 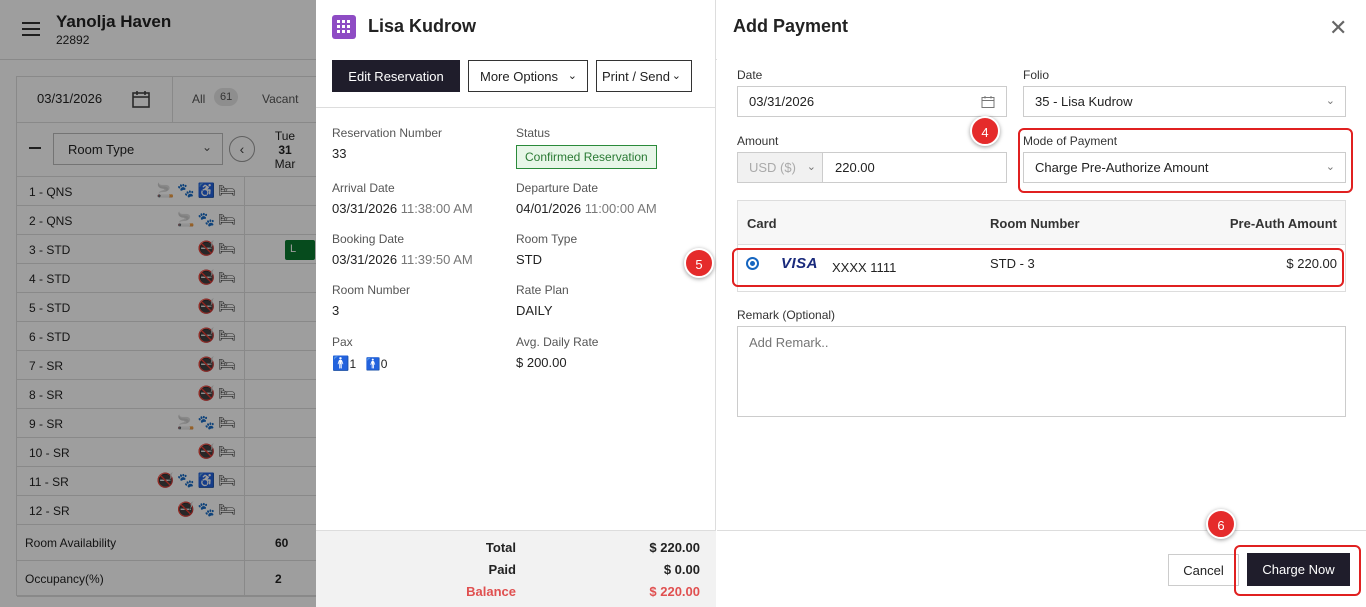 I want to click on adult-icon: 🚹, so click(x=341, y=363).